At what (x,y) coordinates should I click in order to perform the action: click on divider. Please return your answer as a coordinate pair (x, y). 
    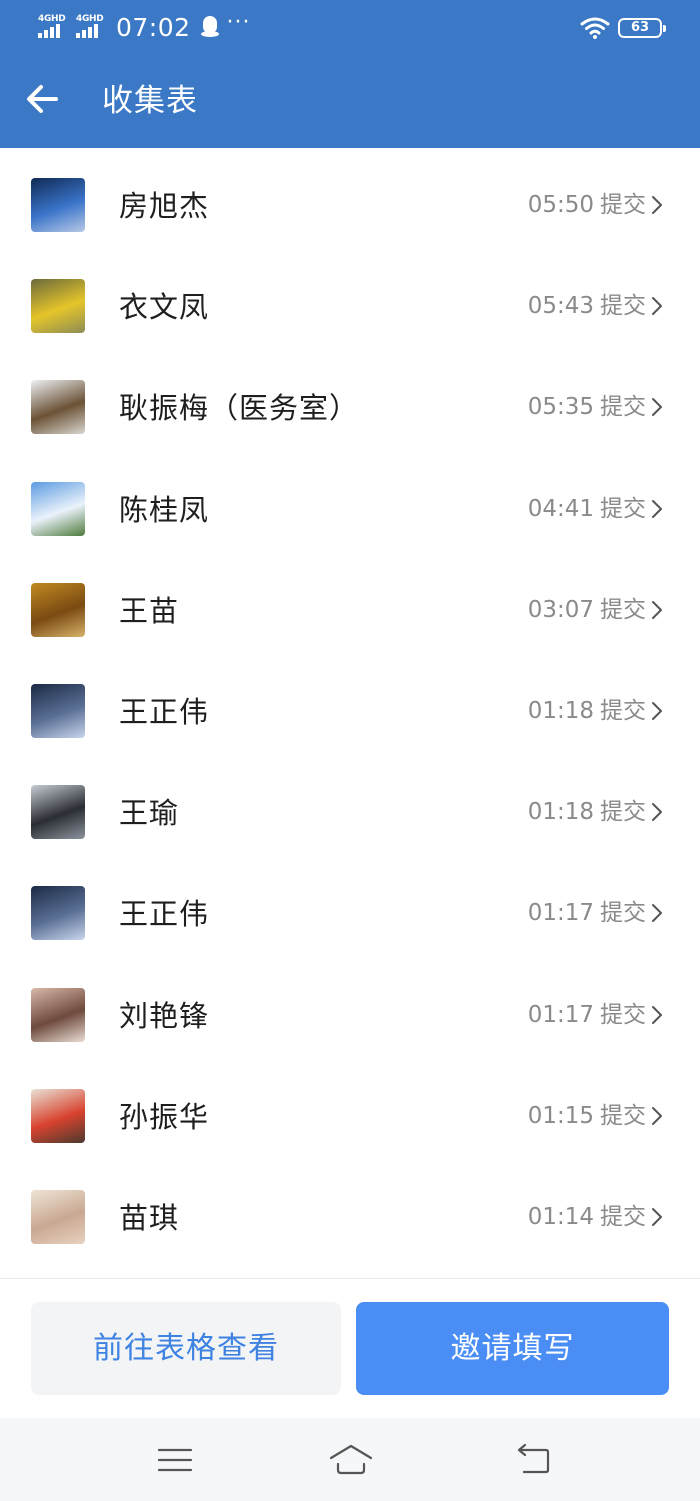
    Looking at the image, I should click on (350, 1278).